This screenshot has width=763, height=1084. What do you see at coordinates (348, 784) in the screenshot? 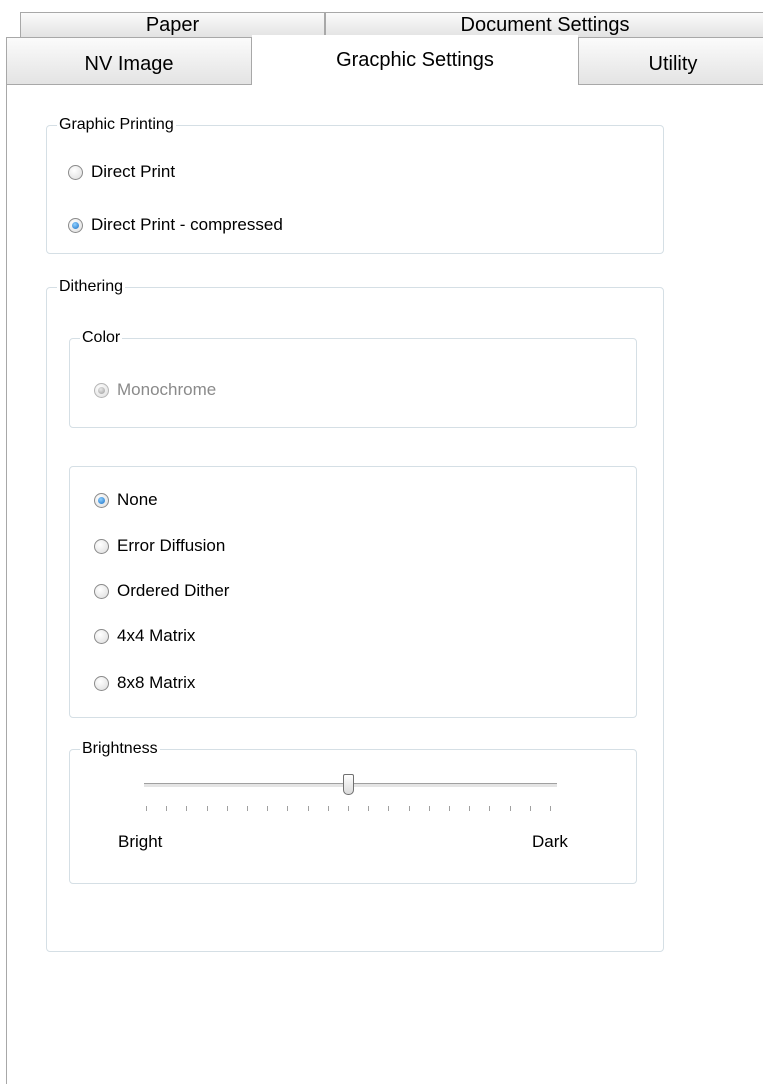
I see `brightness-slider-thumb` at bounding box center [348, 784].